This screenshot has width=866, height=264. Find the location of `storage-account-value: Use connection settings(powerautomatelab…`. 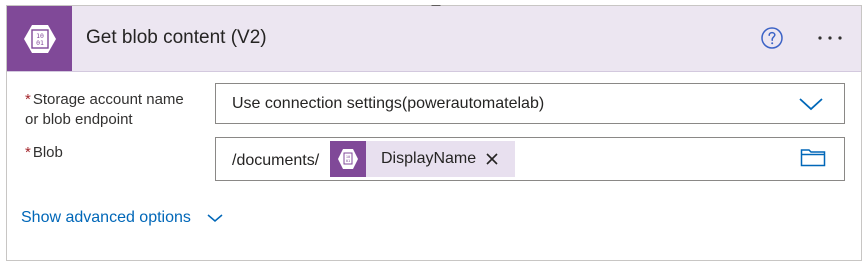

storage-account-value: Use connection settings(powerautomatelab… is located at coordinates (388, 103).